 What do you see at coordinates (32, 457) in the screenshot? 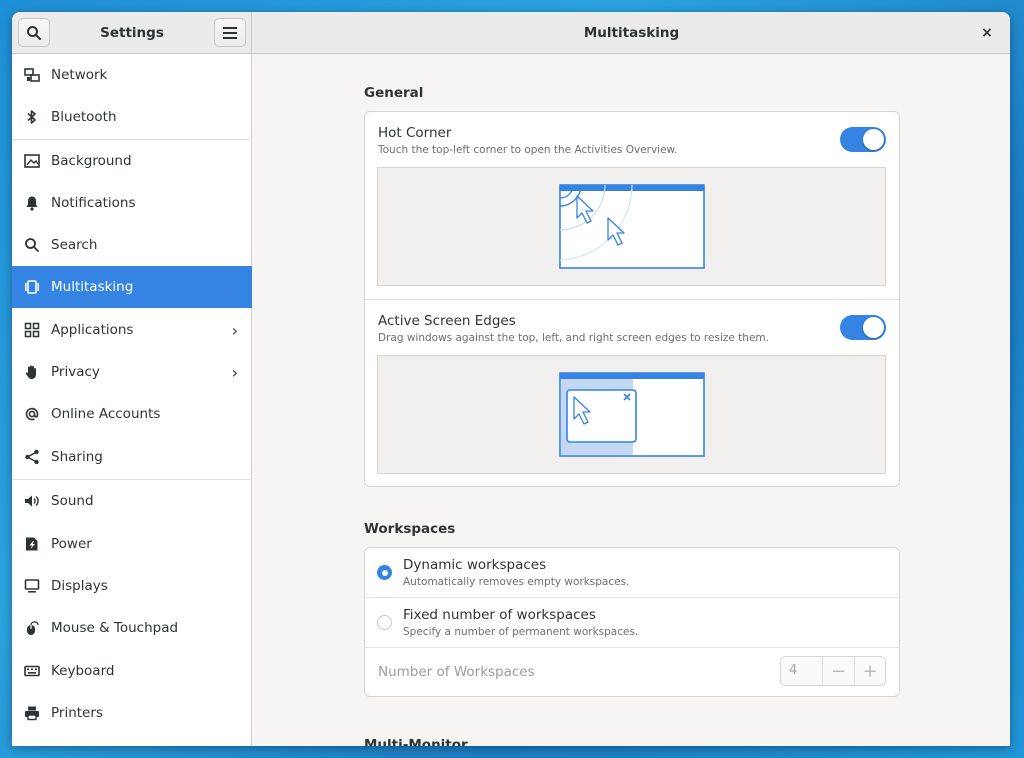
I see `share-icon` at bounding box center [32, 457].